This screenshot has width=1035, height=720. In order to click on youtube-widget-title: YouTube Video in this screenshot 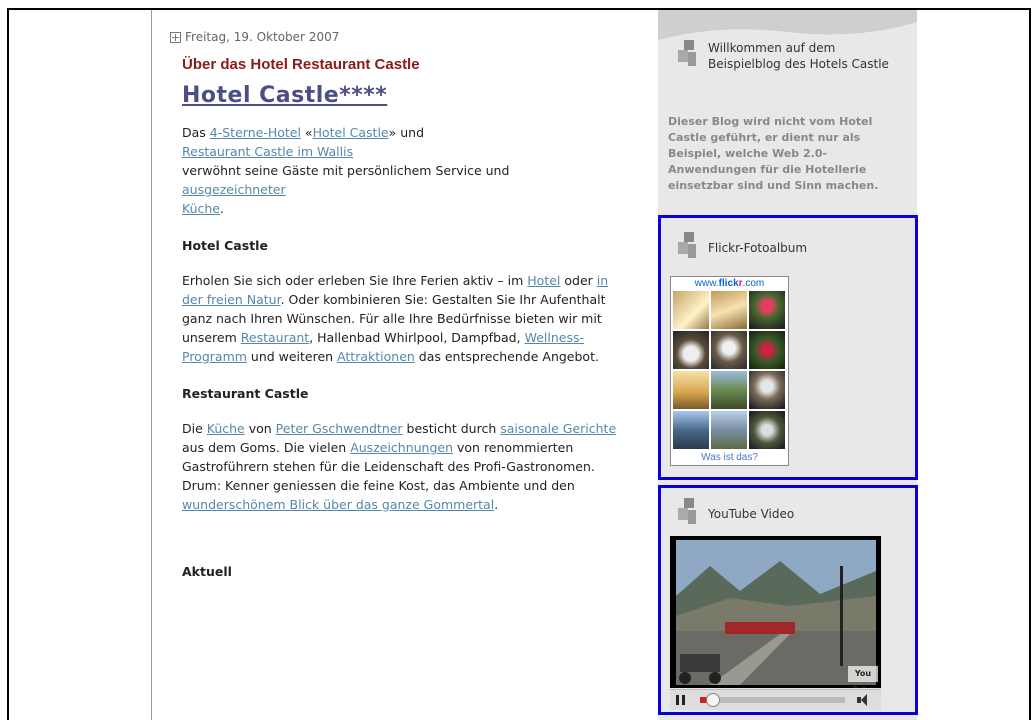, I will do `click(736, 514)`.